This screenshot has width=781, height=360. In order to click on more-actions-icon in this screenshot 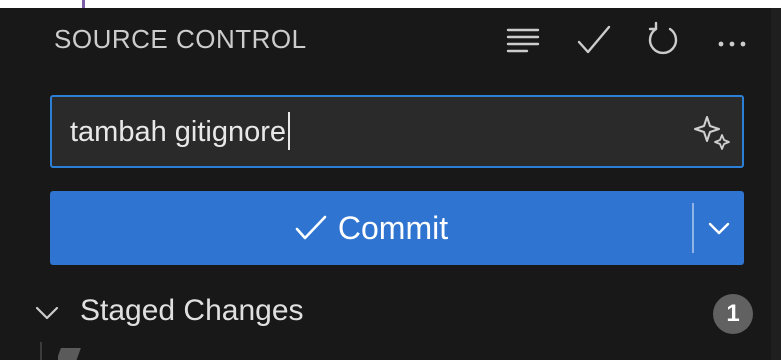, I will do `click(732, 40)`.